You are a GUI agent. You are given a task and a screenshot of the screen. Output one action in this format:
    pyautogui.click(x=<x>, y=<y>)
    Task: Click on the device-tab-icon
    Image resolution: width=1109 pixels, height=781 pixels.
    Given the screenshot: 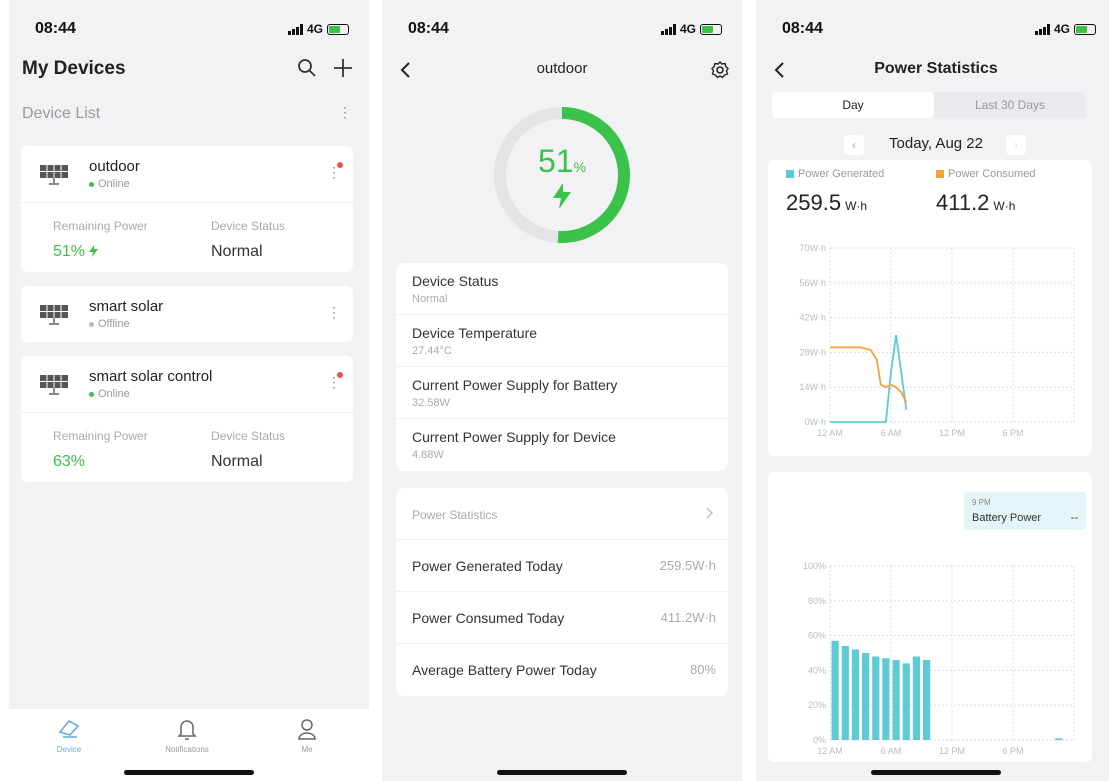 What is the action you would take?
    pyautogui.click(x=69, y=728)
    